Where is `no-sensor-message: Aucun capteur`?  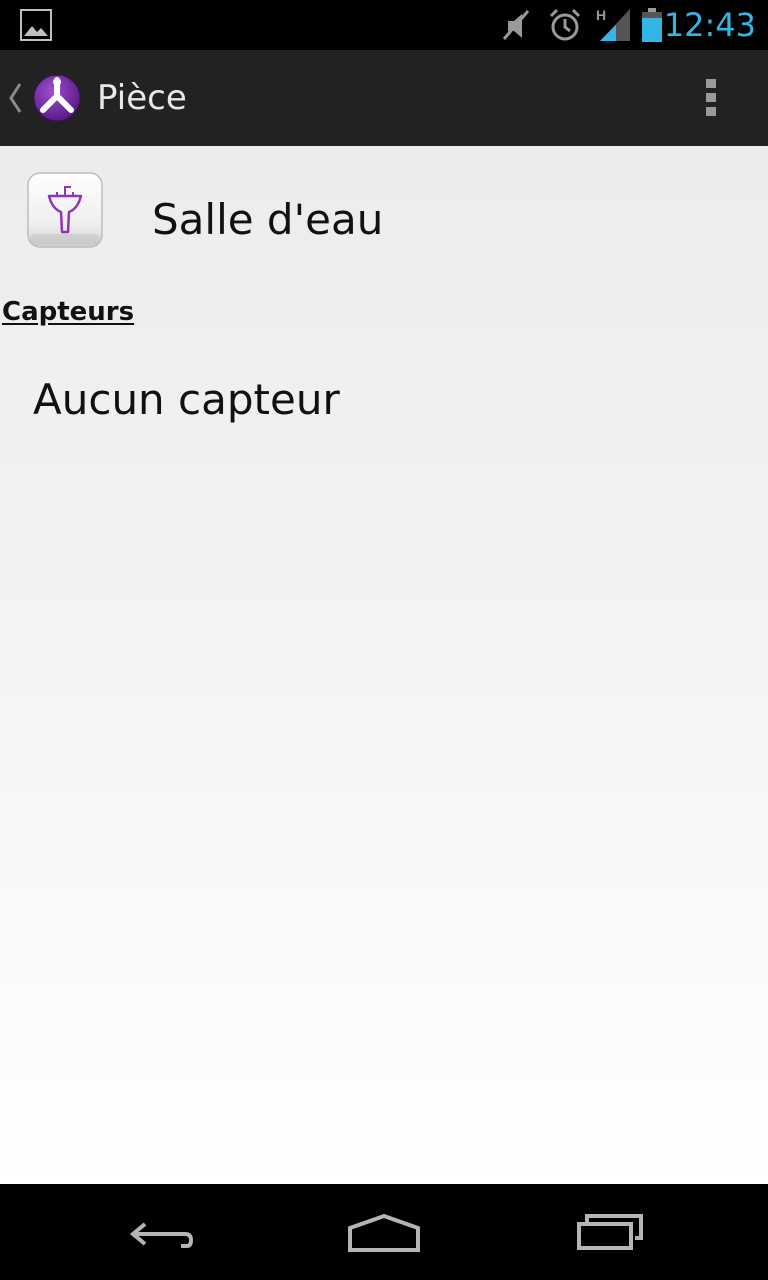 no-sensor-message: Aucun capteur is located at coordinates (186, 399).